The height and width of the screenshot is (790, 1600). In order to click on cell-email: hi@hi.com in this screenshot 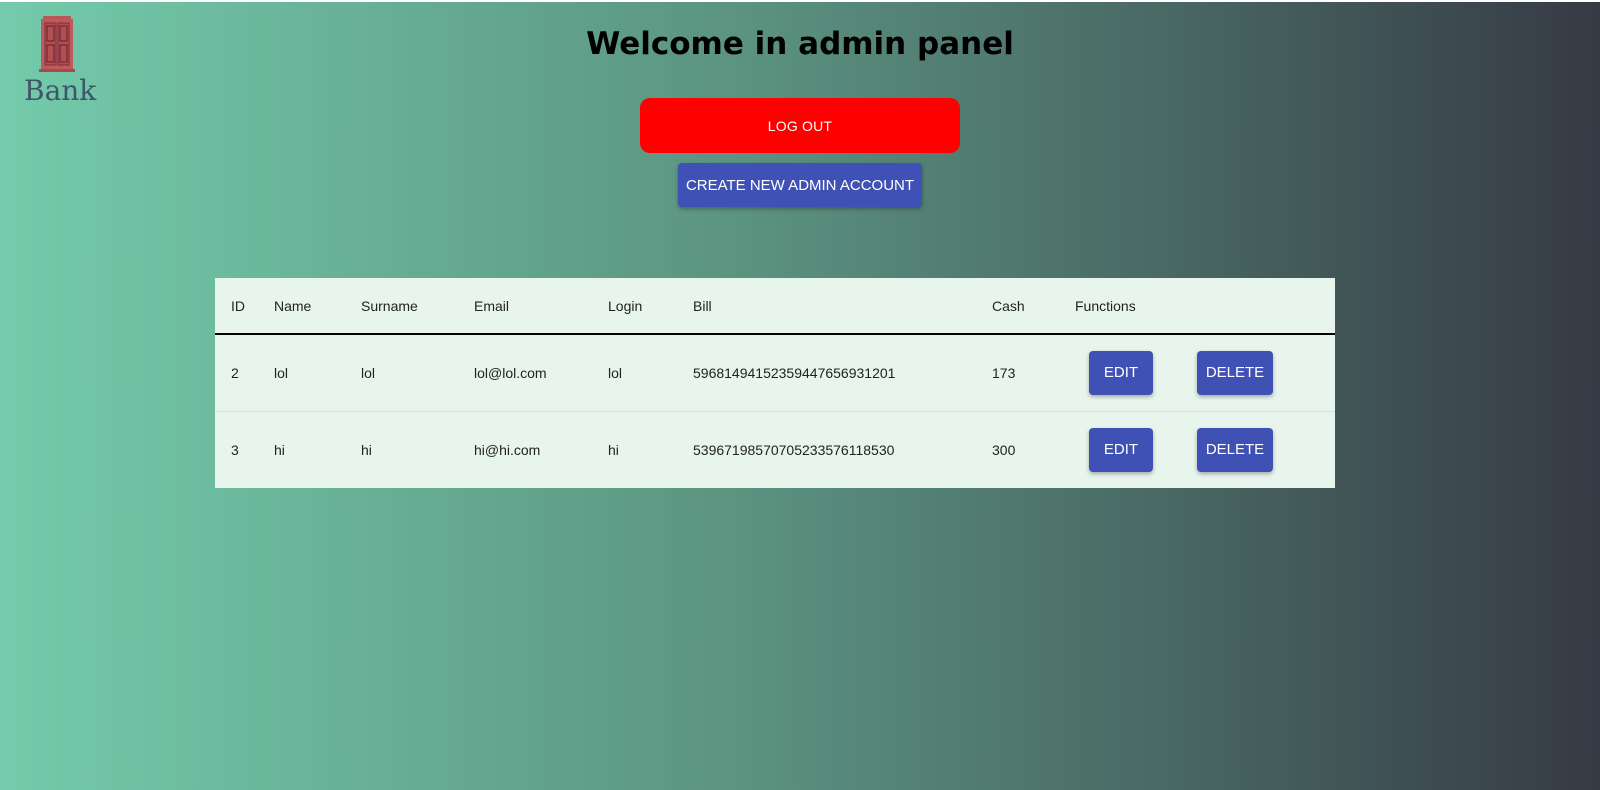, I will do `click(507, 449)`.